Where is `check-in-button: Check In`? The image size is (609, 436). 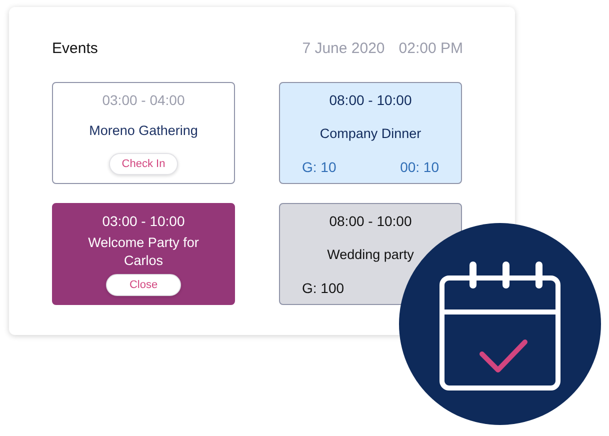 check-in-button: Check In is located at coordinates (143, 164).